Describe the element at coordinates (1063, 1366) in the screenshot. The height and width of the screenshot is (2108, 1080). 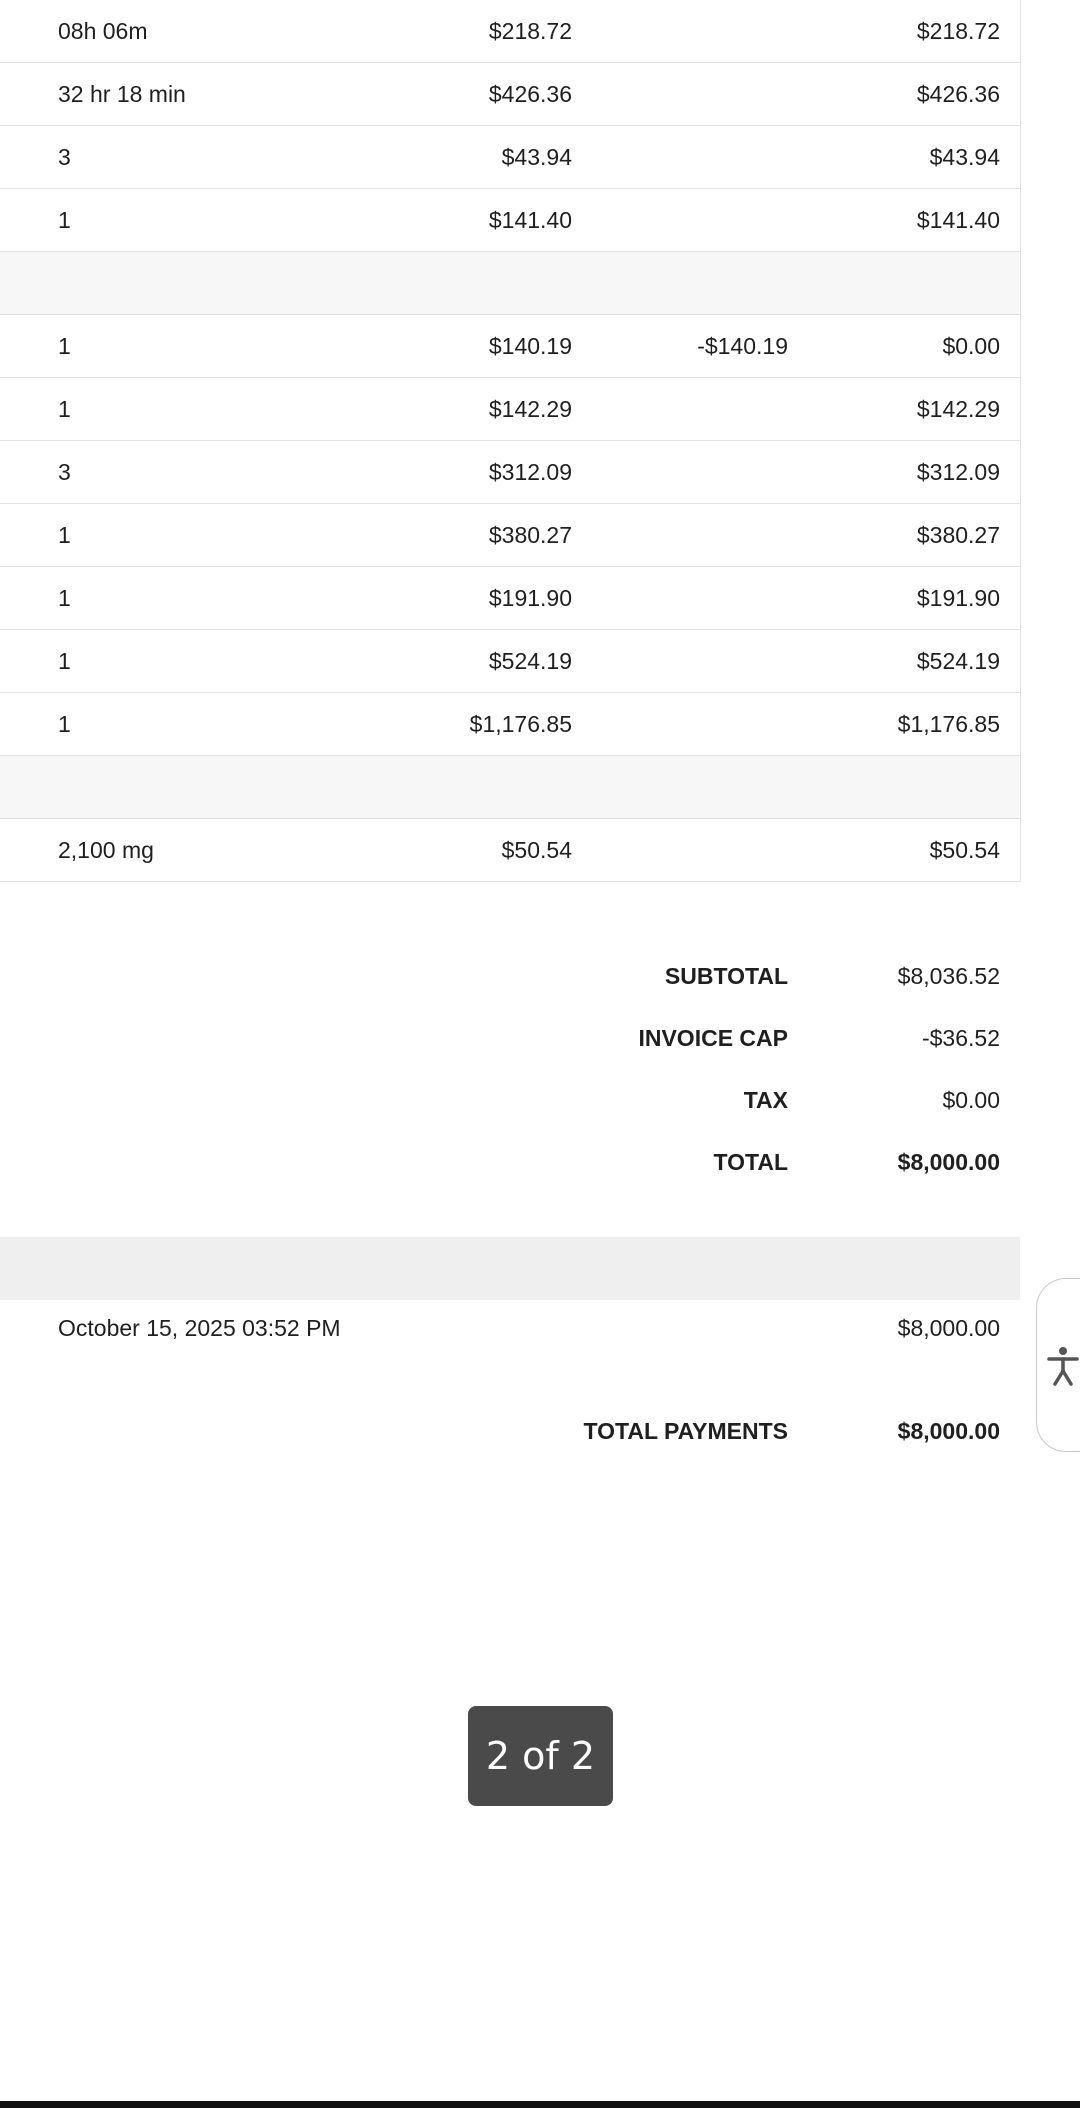
I see `accessibility-icon` at that location.